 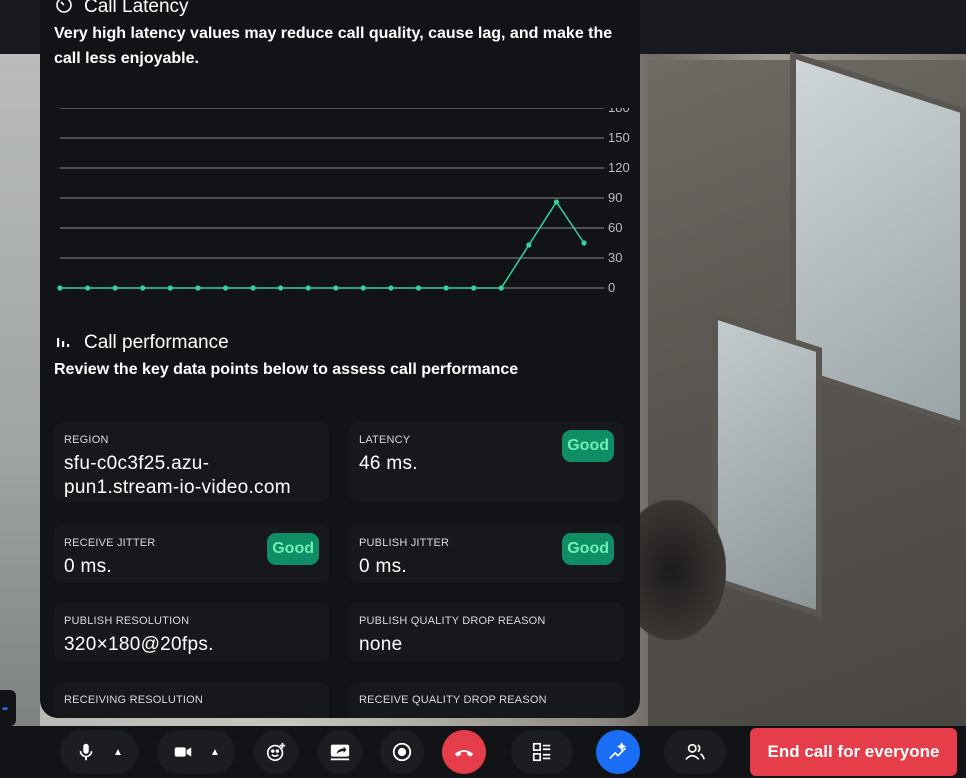 What do you see at coordinates (64, 10) in the screenshot?
I see `stopwatch-icon` at bounding box center [64, 10].